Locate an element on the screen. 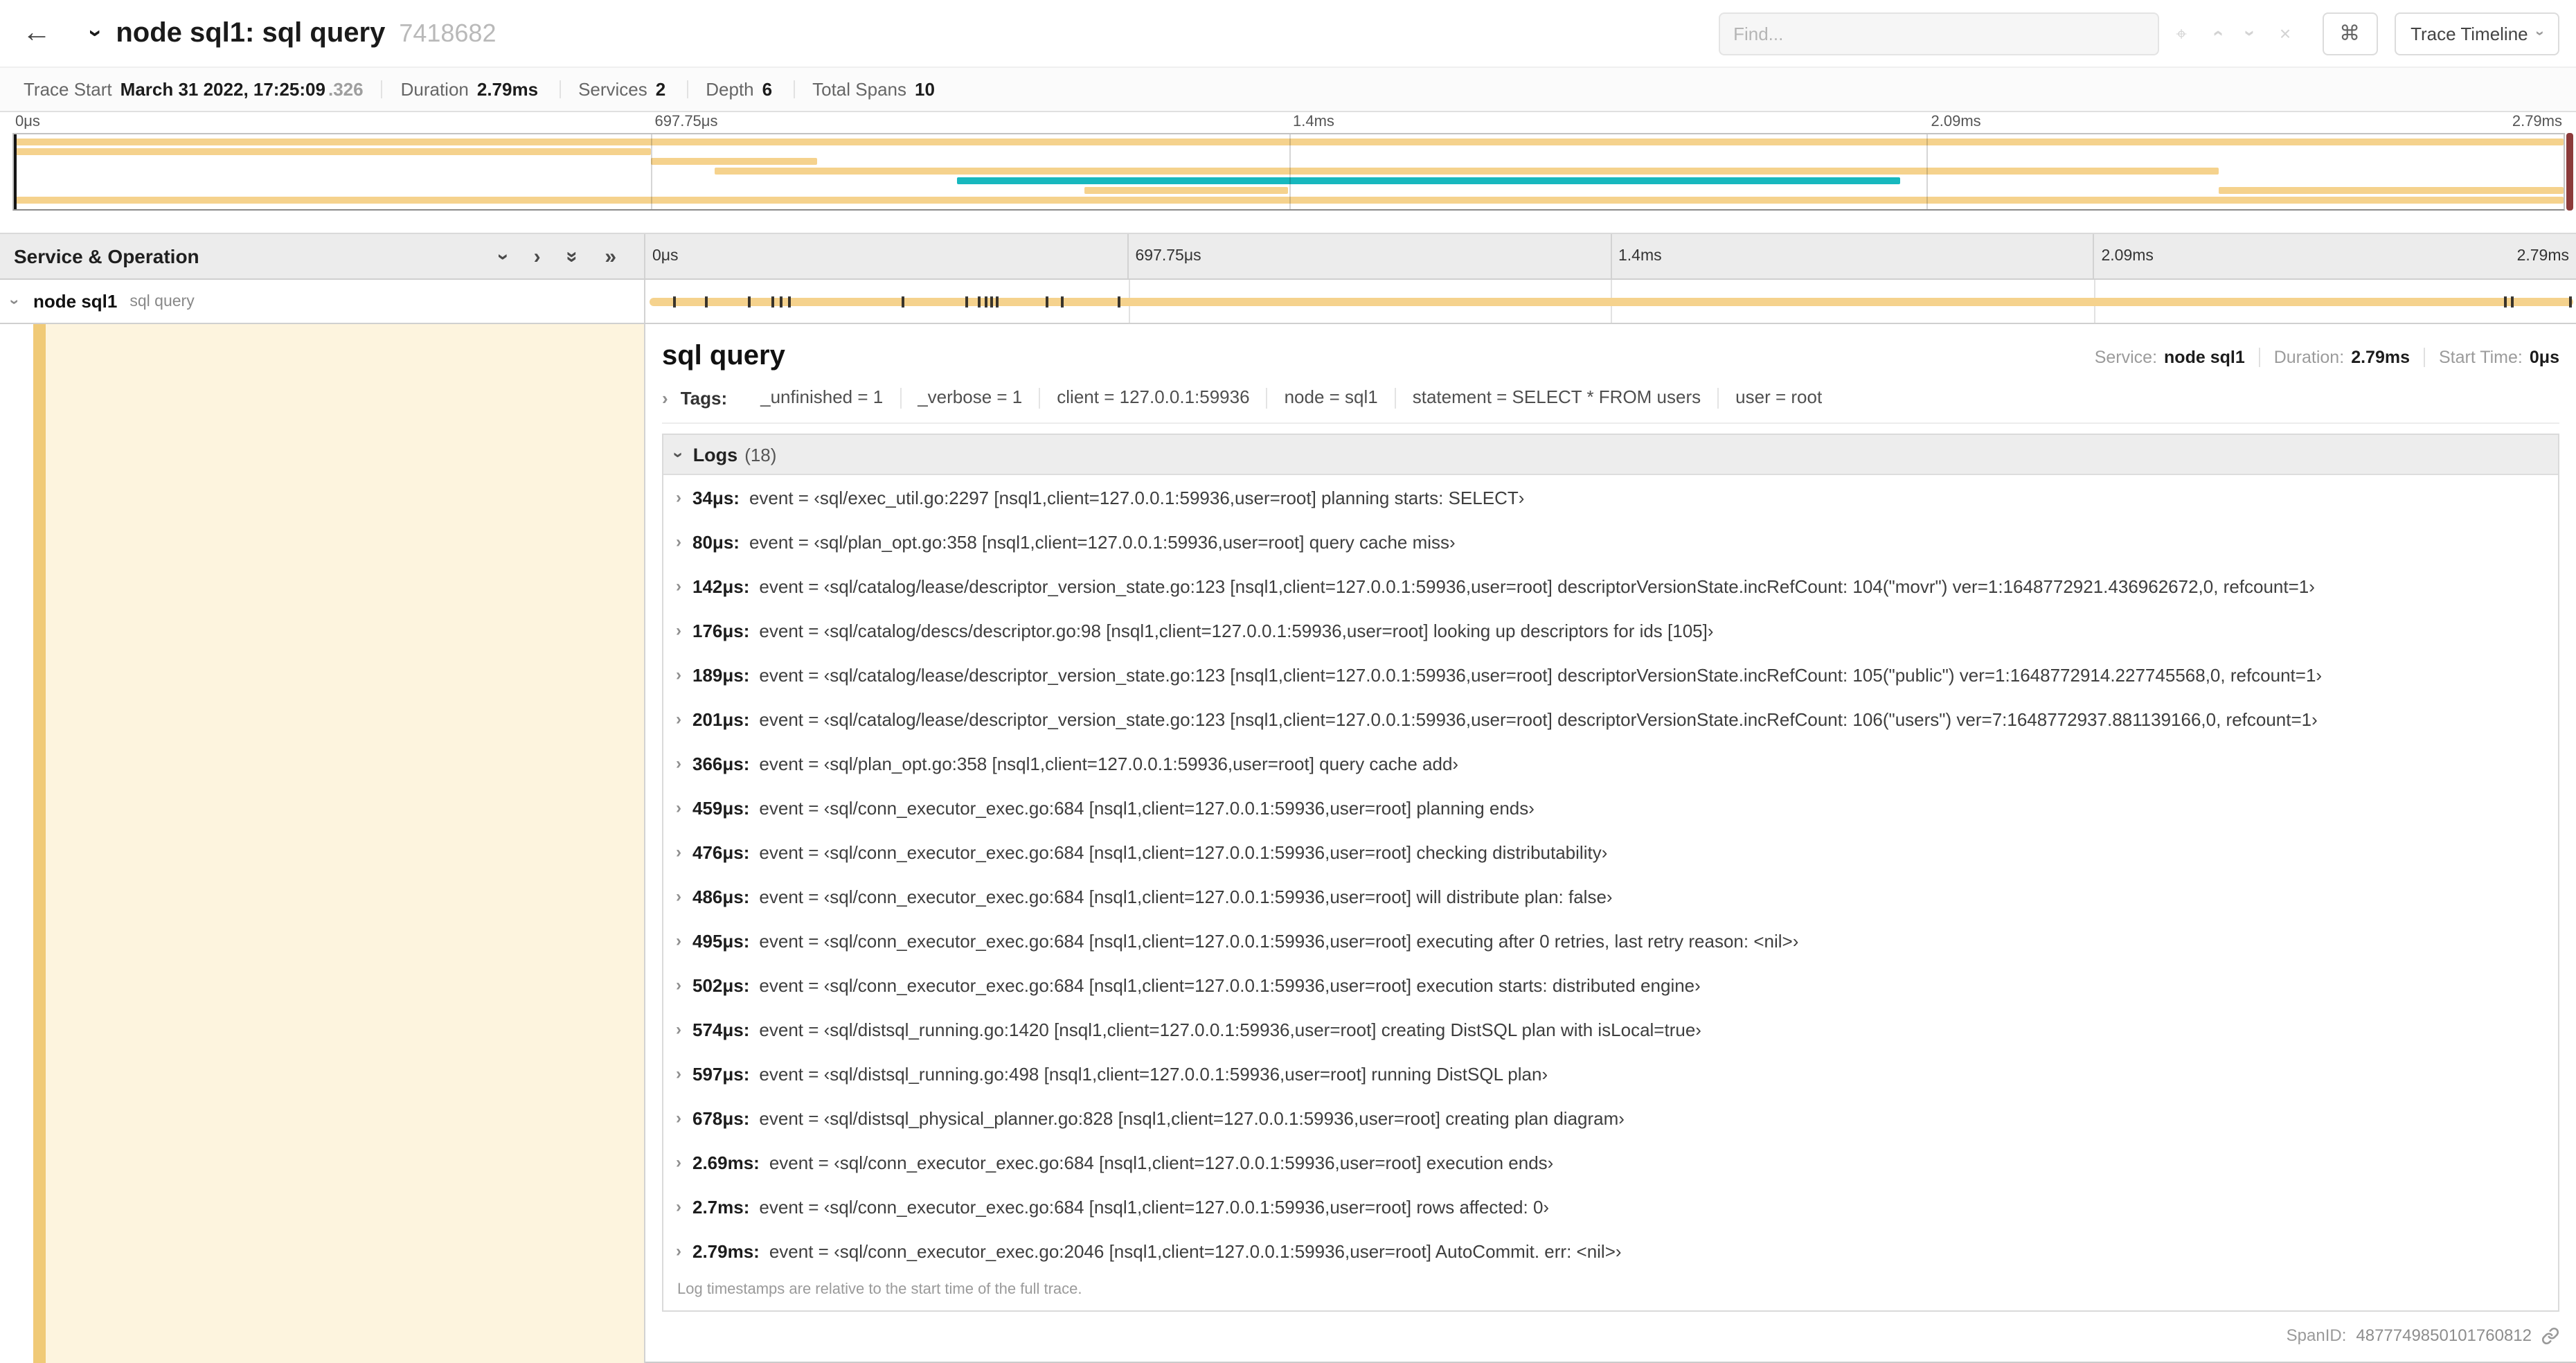 The image size is (2576, 1363). tag-item: statement = SELECT * FROM users is located at coordinates (1555, 398).